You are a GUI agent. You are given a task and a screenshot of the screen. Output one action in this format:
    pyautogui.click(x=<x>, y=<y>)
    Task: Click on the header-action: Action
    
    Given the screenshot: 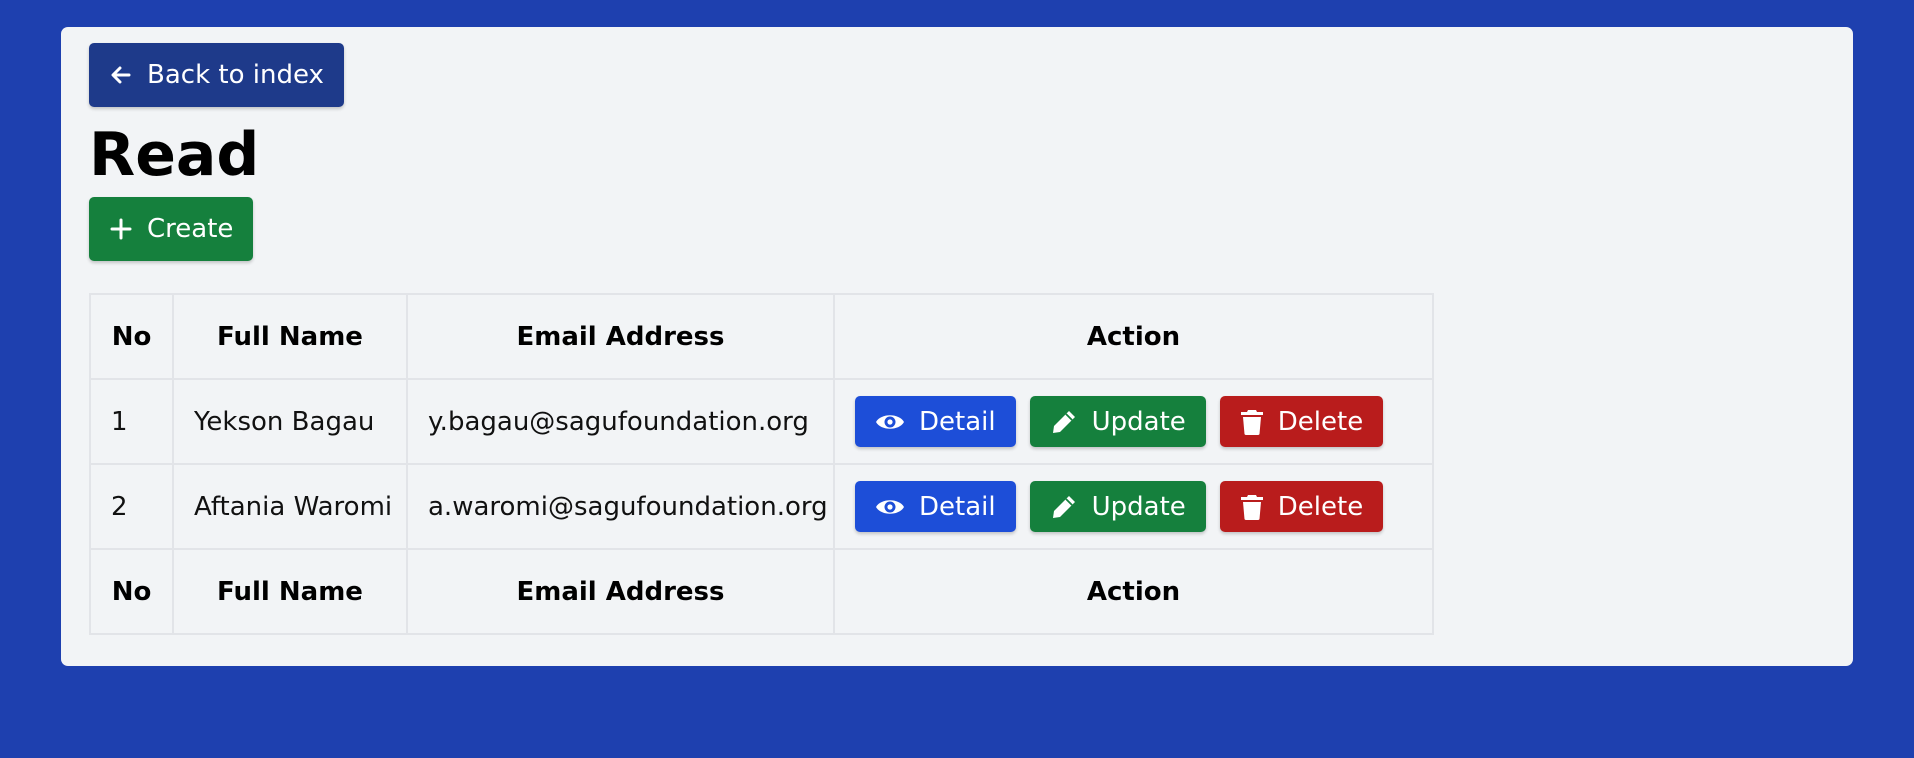 What is the action you would take?
    pyautogui.click(x=1133, y=336)
    